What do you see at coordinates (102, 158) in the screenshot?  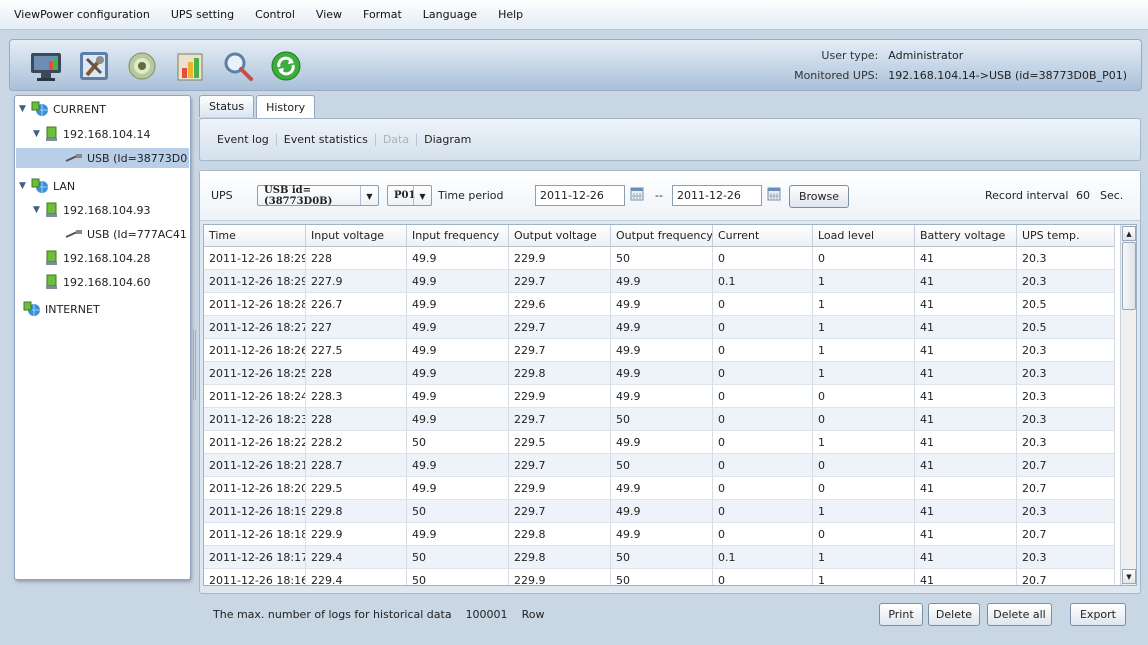 I see `tree-node-current-usb: USB (Id=38773D0` at bounding box center [102, 158].